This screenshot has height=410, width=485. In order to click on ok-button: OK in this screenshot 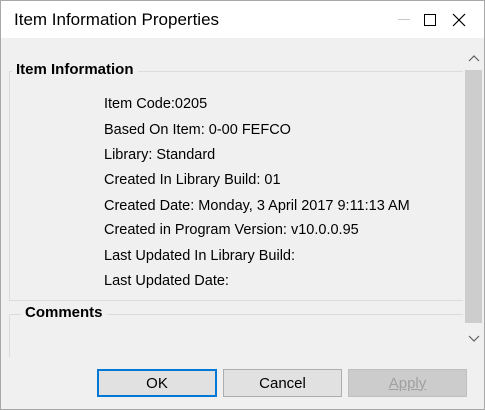, I will do `click(157, 383)`.